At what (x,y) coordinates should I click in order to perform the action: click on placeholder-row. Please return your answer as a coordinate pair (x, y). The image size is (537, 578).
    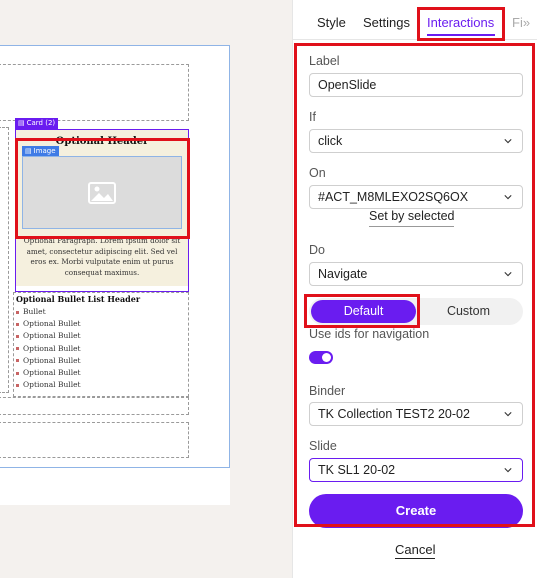
    Looking at the image, I should click on (94, 406).